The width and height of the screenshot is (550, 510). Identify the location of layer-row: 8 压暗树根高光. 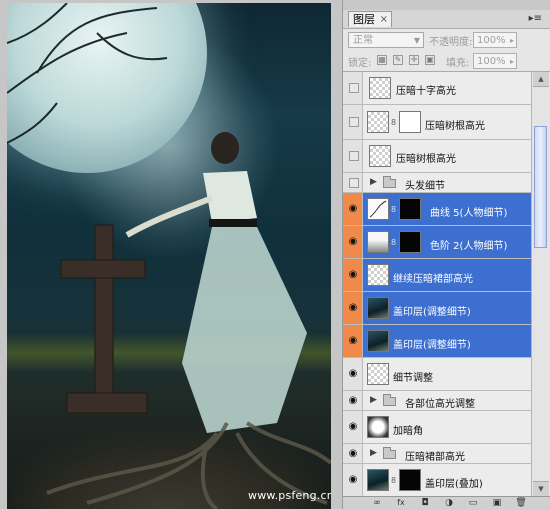
(437, 122).